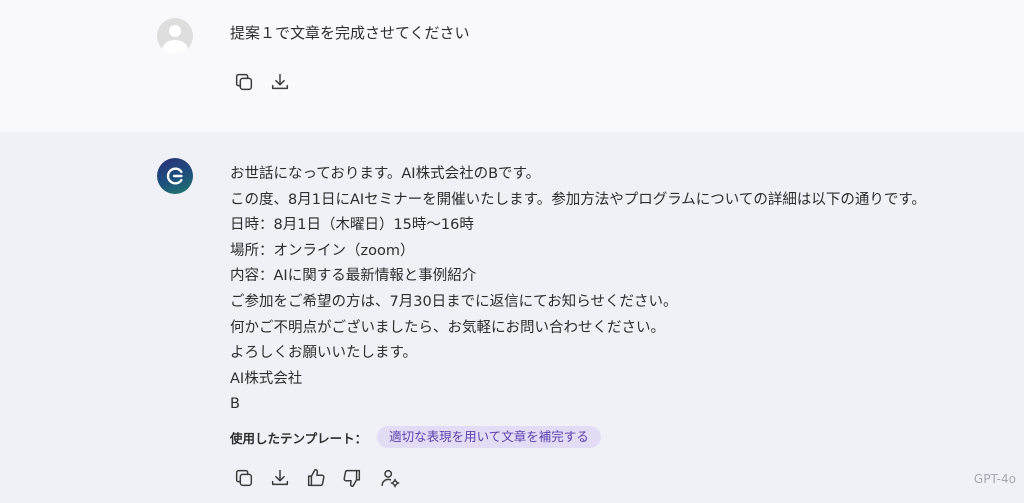 This screenshot has height=503, width=1024. Describe the element at coordinates (994, 479) in the screenshot. I see `model-label: GPT-4o` at that location.